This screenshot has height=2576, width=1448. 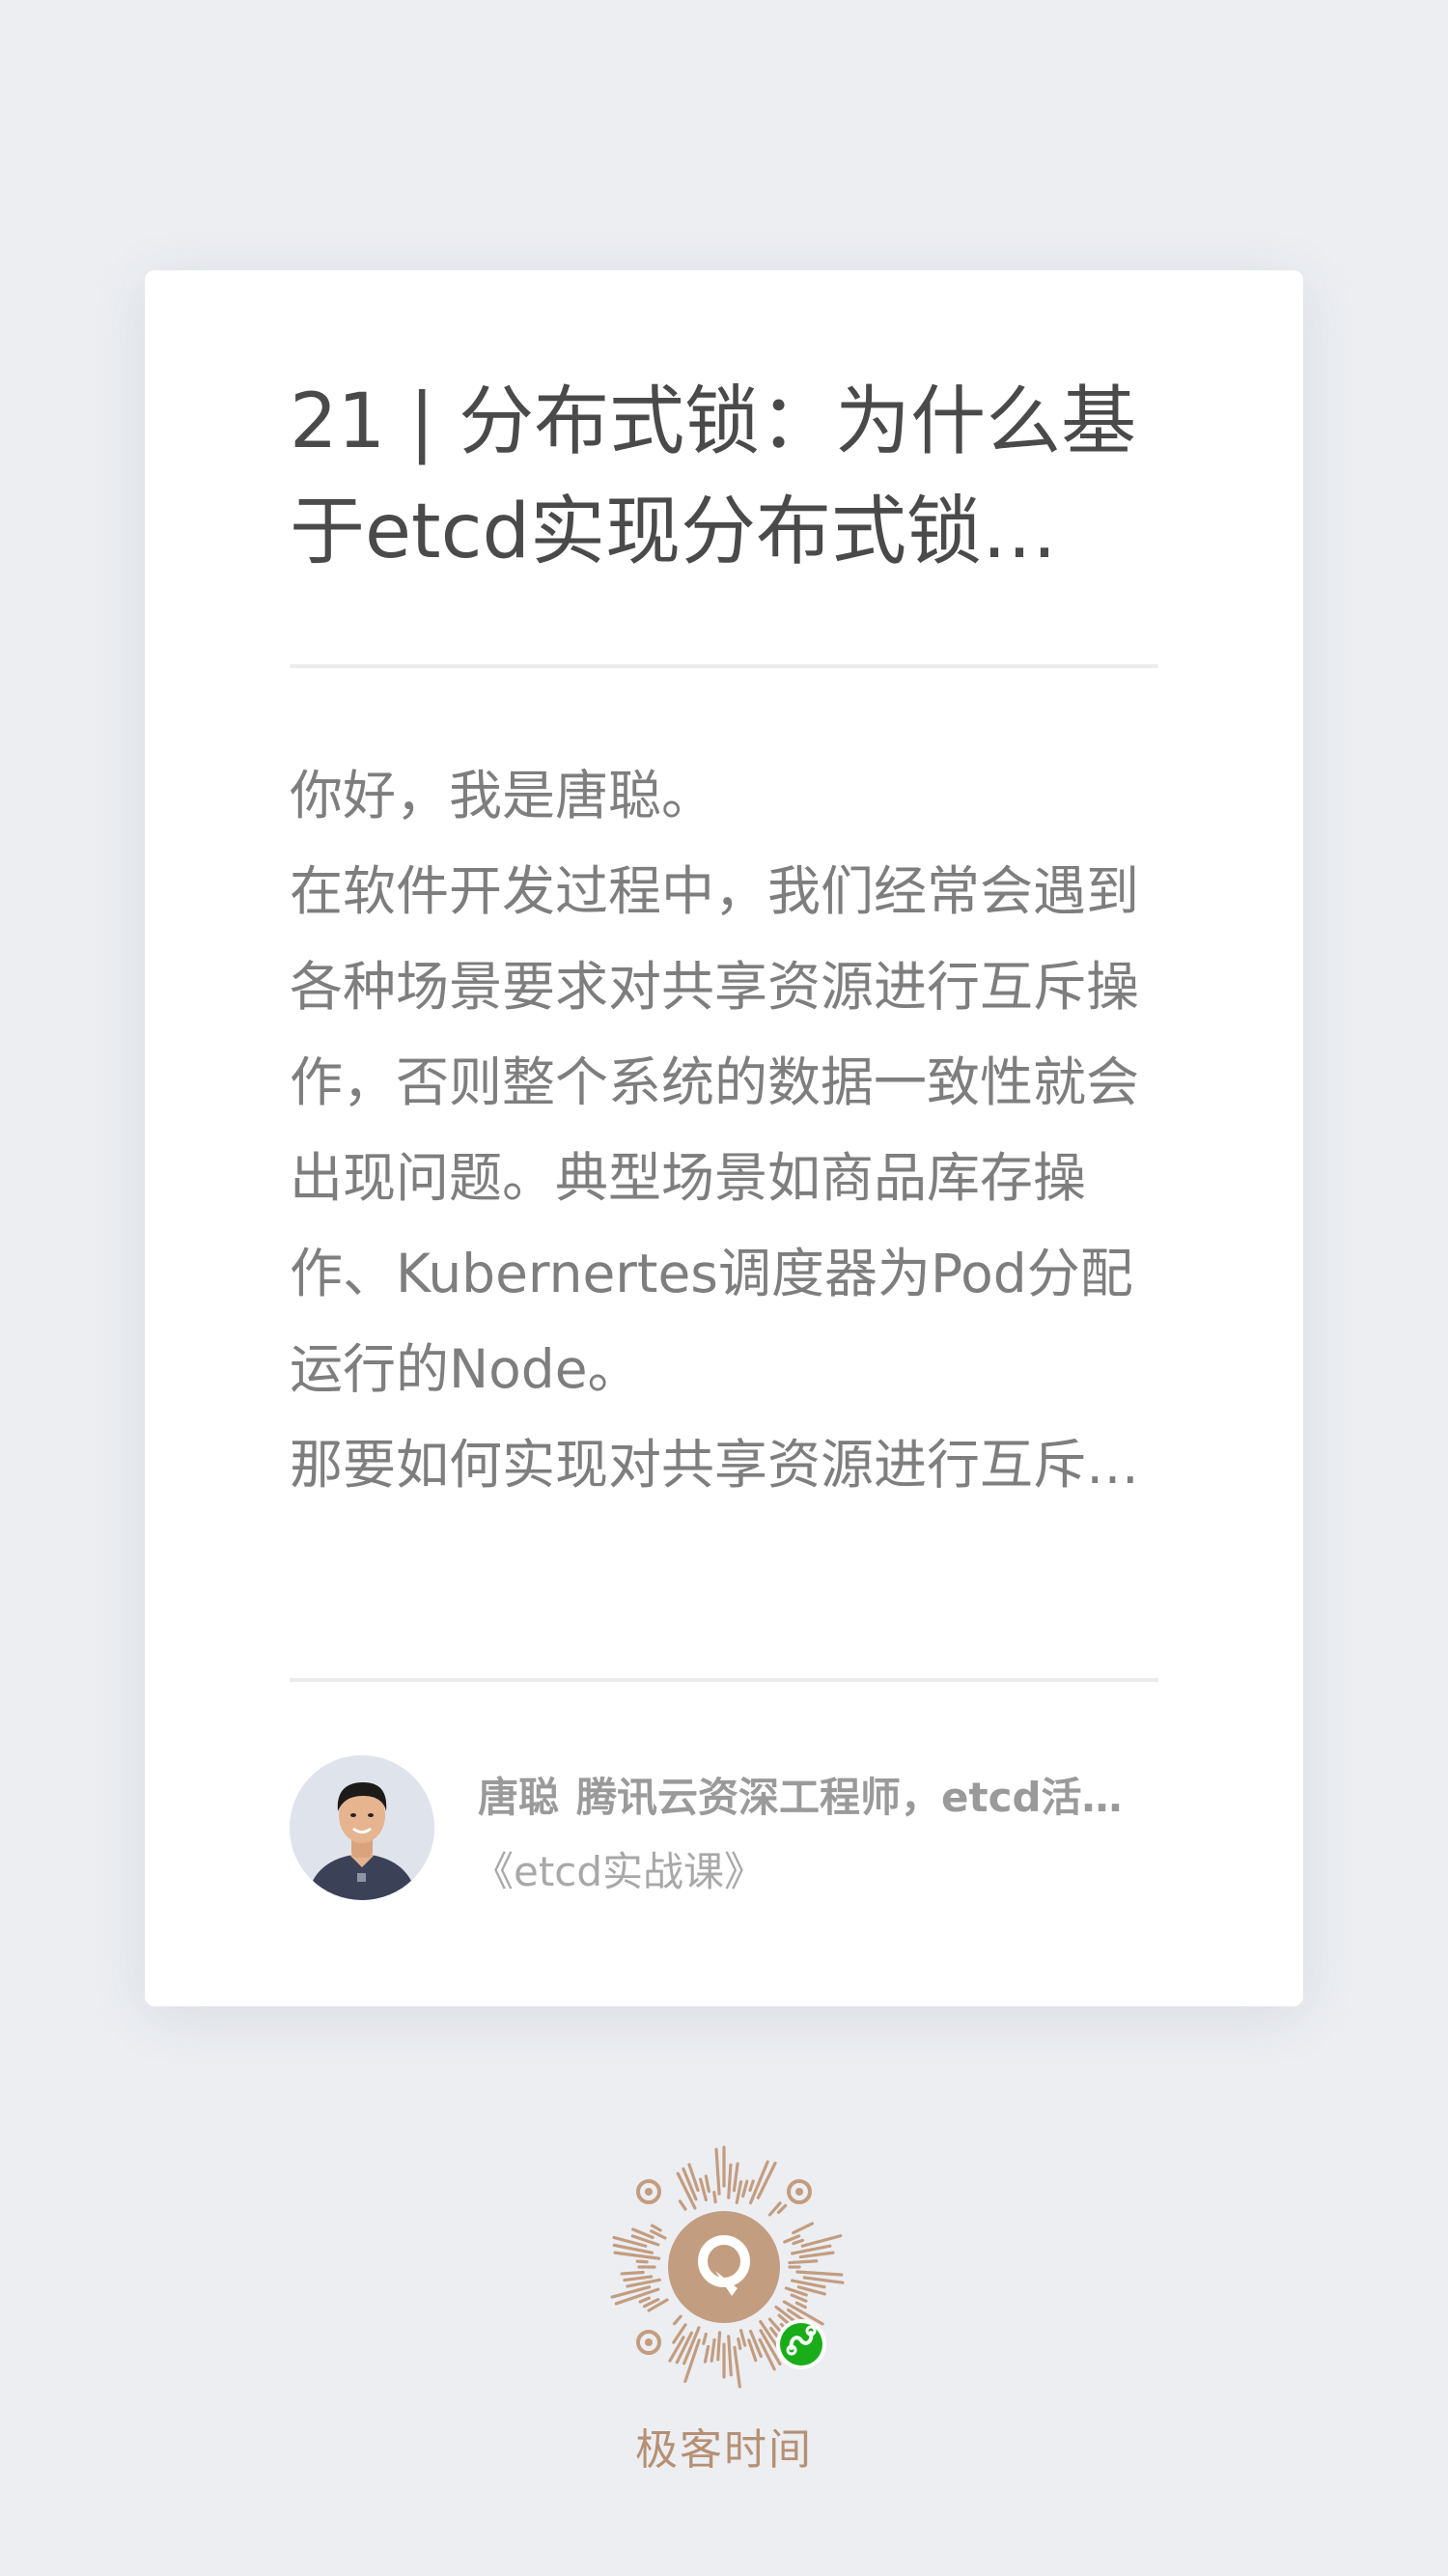 What do you see at coordinates (466, 1369) in the screenshot?
I see `excerpt-line: 运行的Node。` at bounding box center [466, 1369].